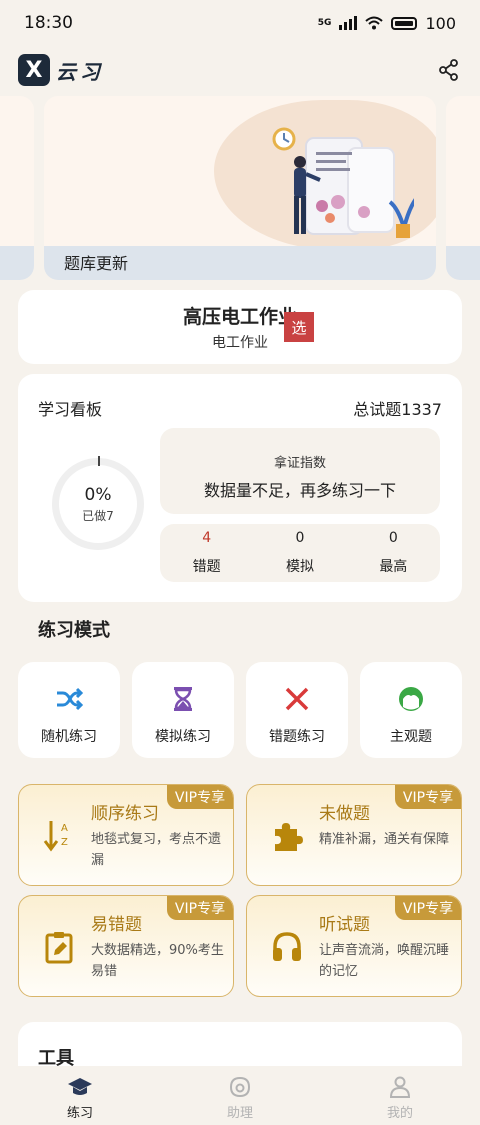  What do you see at coordinates (70, 409) in the screenshot?
I see `board-title: 学习看板` at bounding box center [70, 409].